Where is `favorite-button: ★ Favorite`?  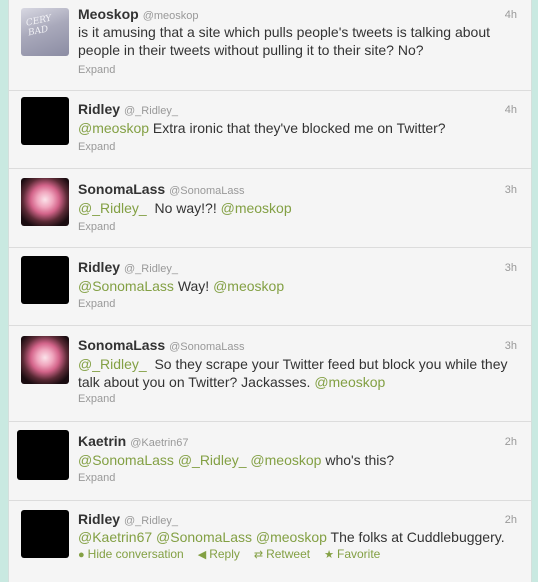
favorite-button: ★ Favorite is located at coordinates (352, 554).